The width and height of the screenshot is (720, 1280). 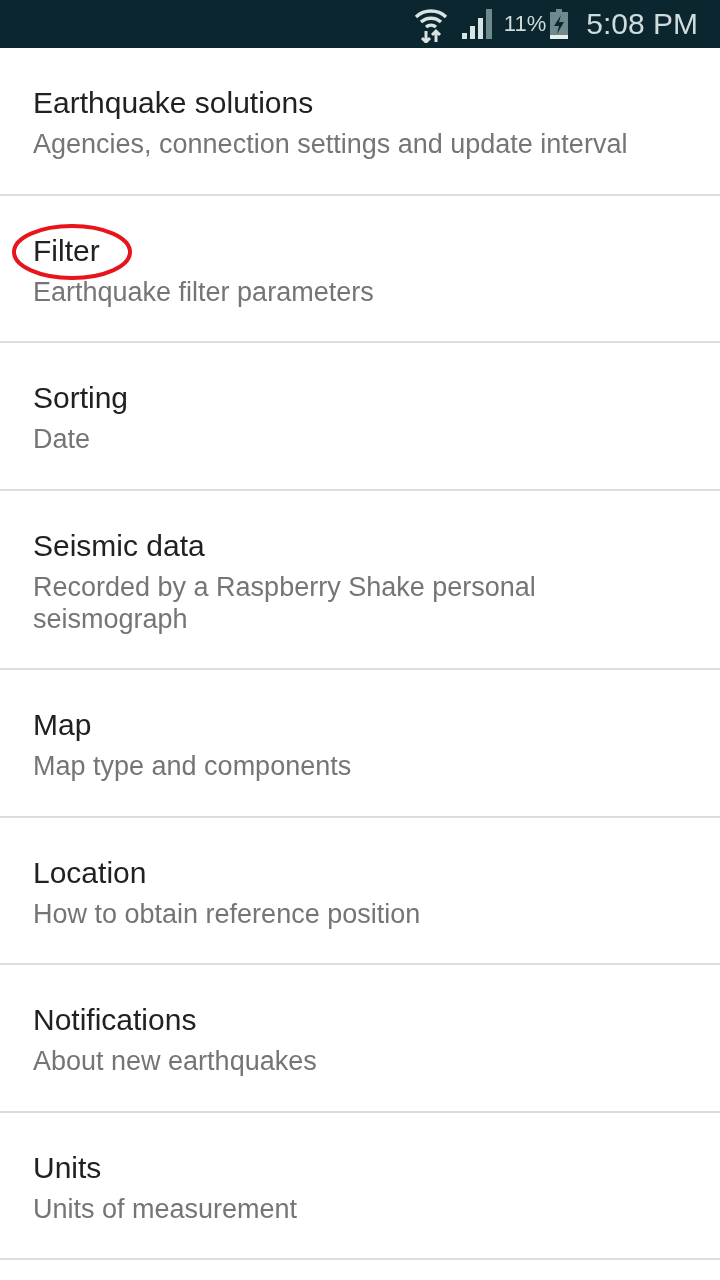 What do you see at coordinates (227, 913) in the screenshot?
I see `item-summary: How to obtain reference position` at bounding box center [227, 913].